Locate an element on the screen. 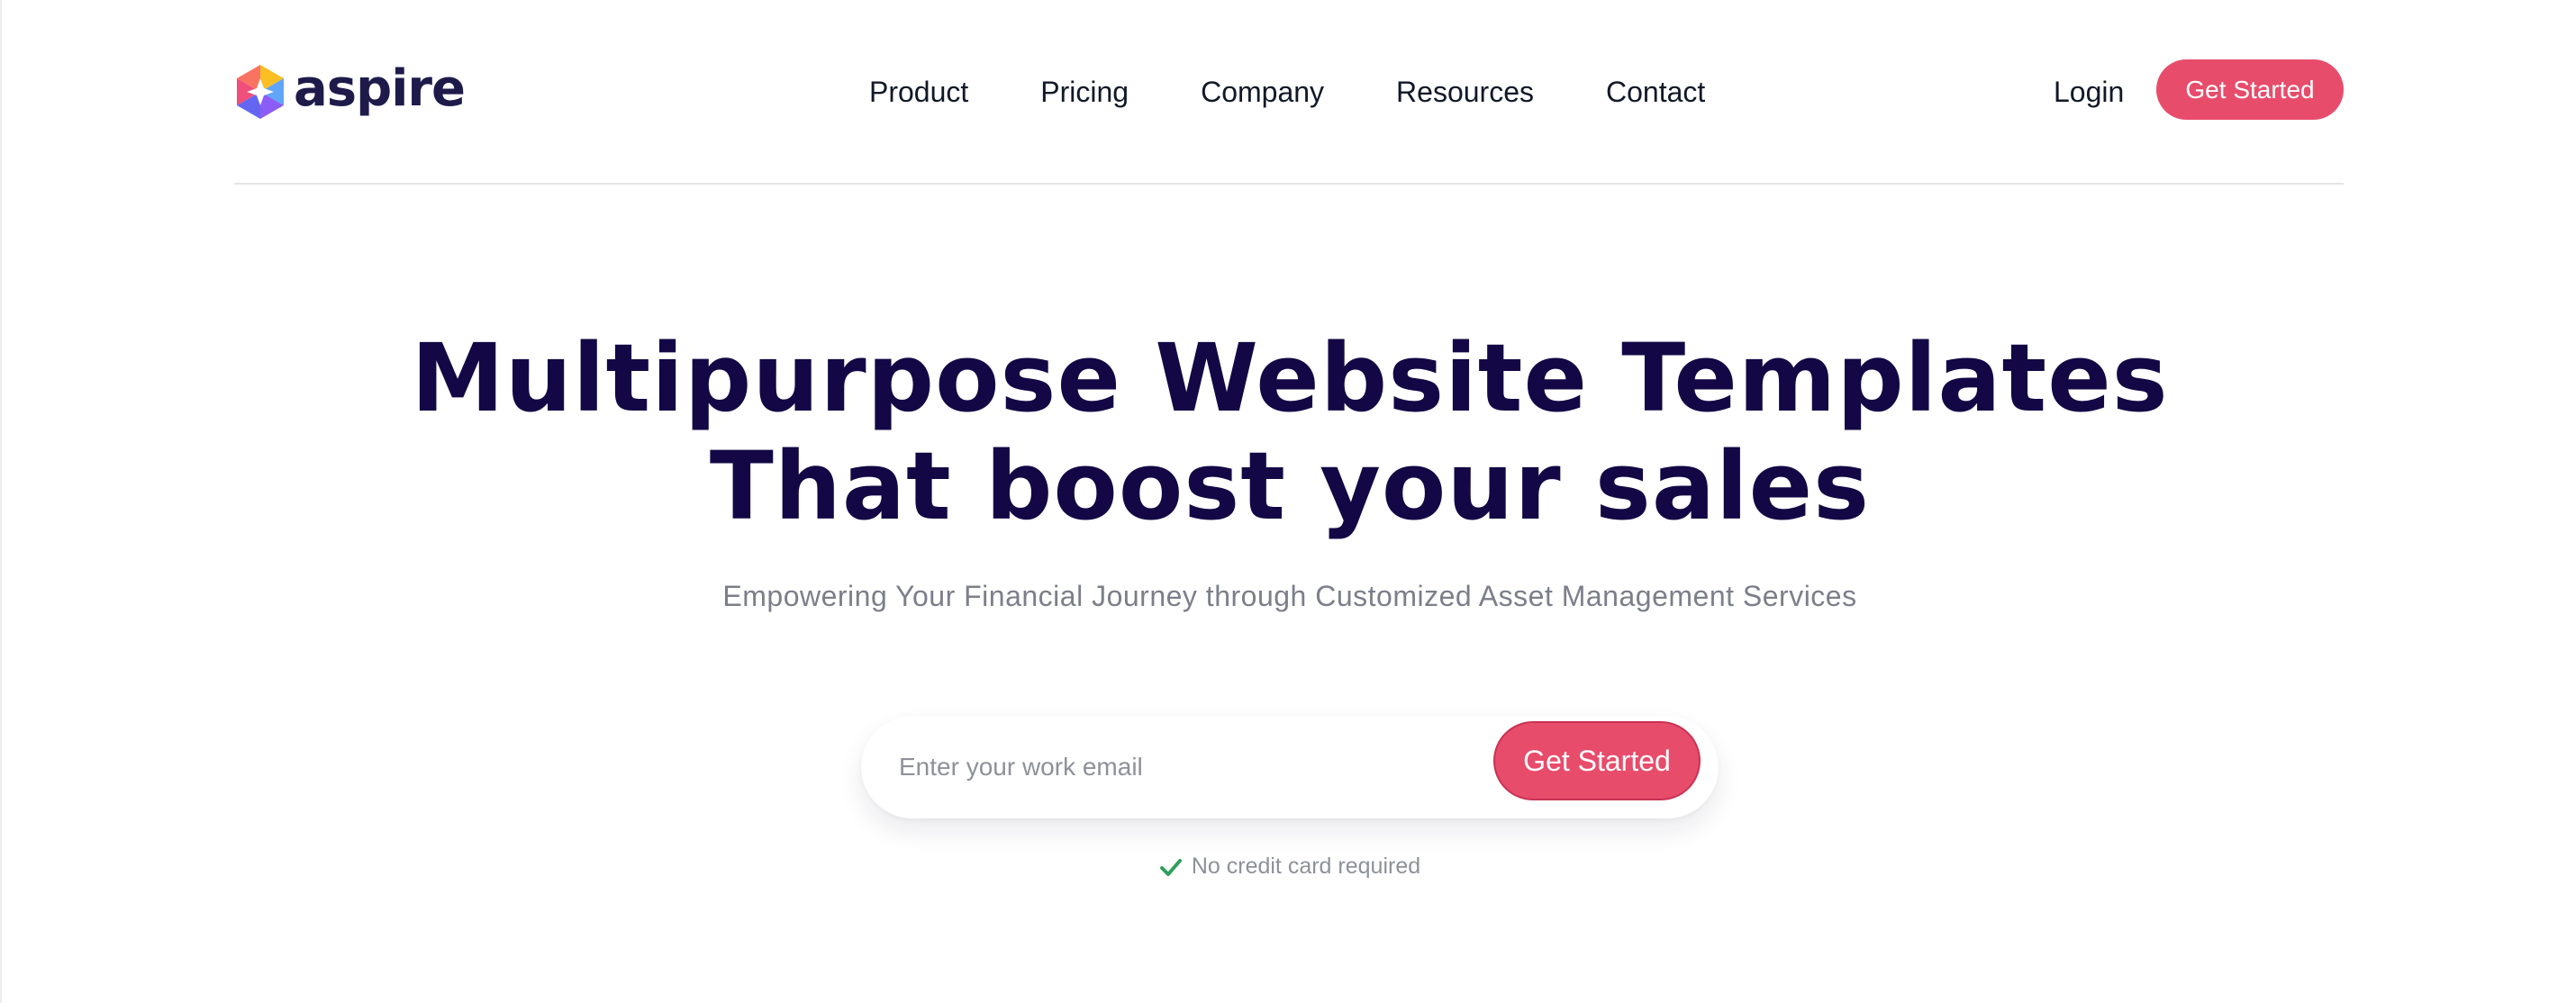 The height and width of the screenshot is (1003, 2576). check-icon is located at coordinates (1171, 867).